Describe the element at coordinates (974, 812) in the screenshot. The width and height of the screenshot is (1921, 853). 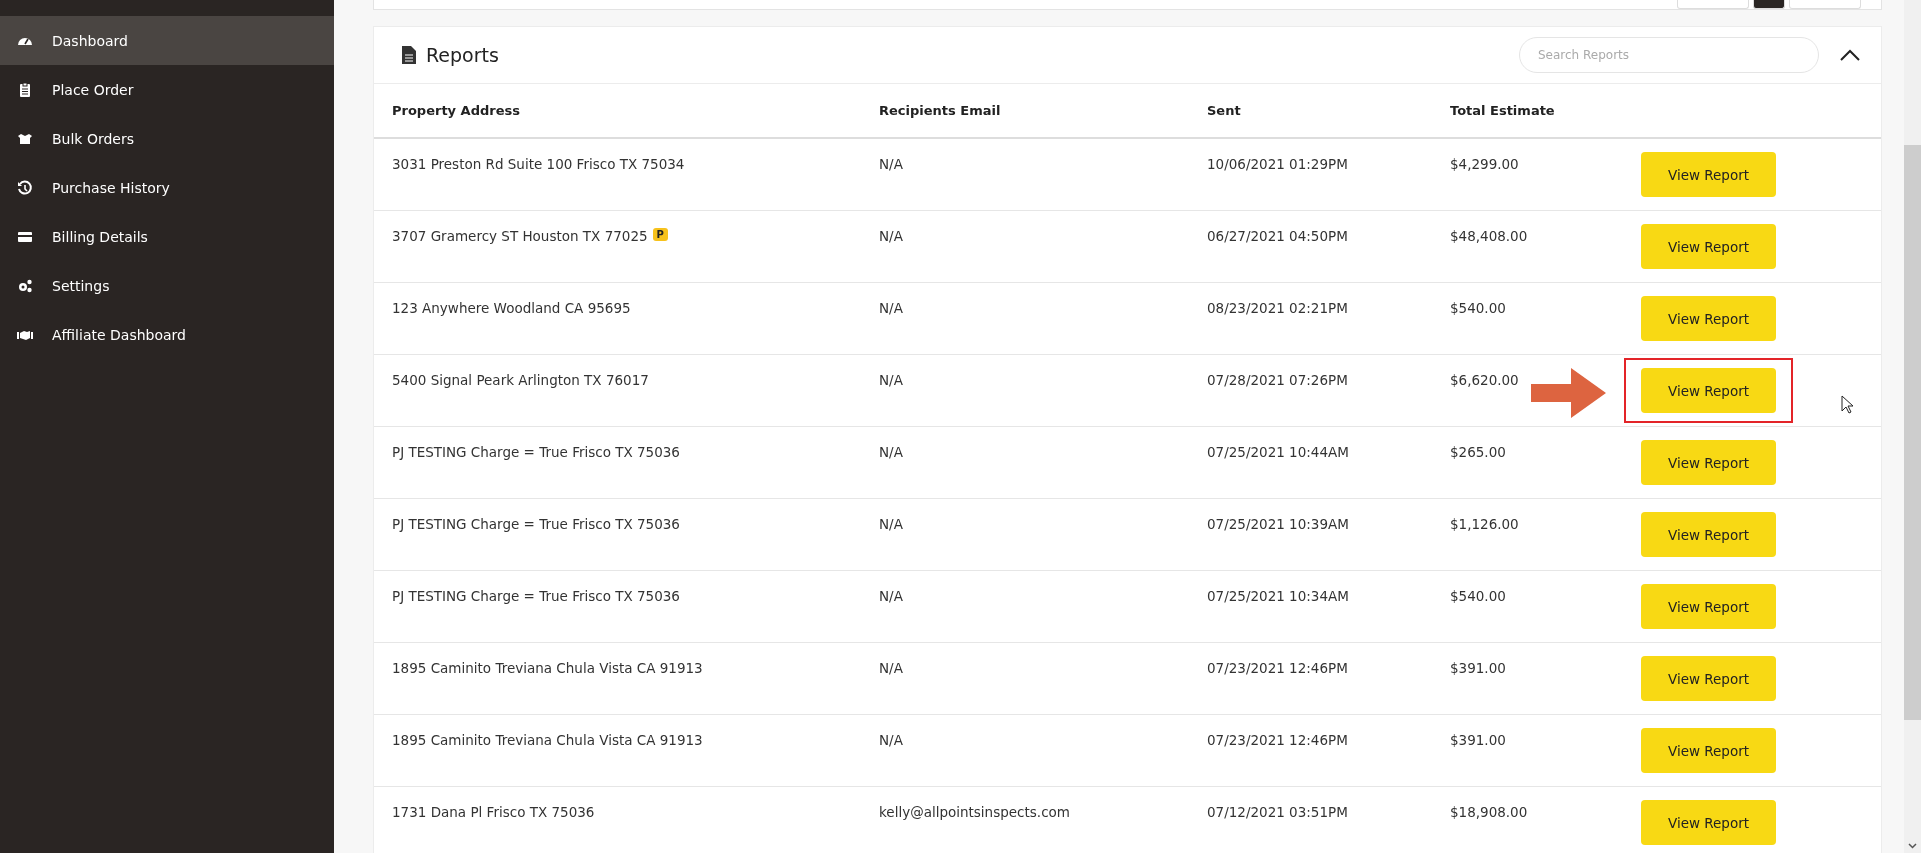
I see `table-cell: kelly@allpointsinspects.com` at that location.